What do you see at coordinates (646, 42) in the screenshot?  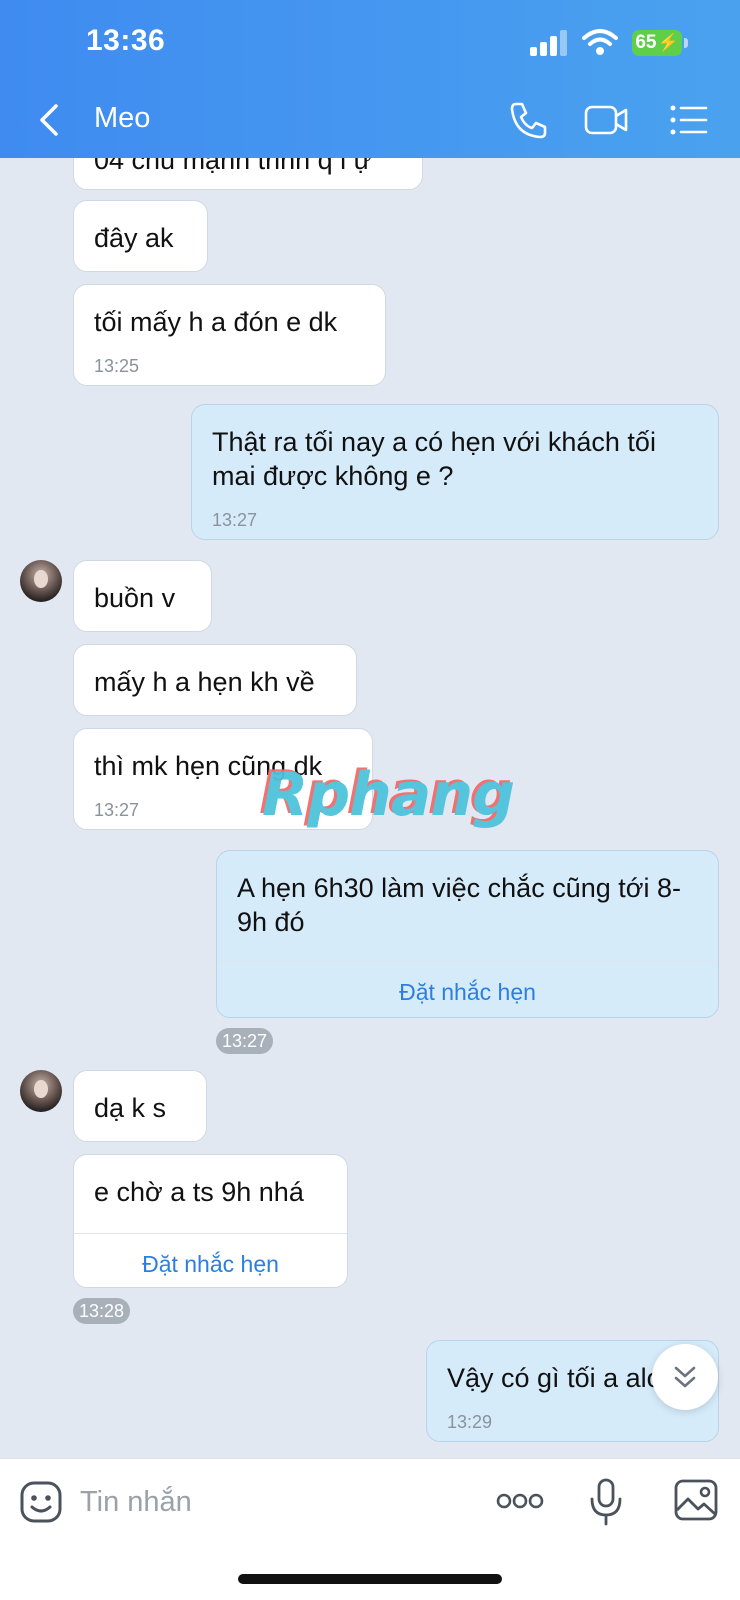 I see `battery-level: 65` at bounding box center [646, 42].